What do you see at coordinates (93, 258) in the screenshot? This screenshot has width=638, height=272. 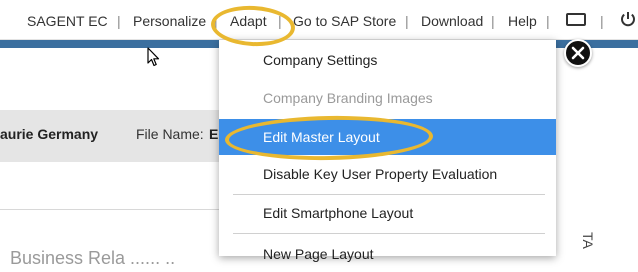 I see `section-heading: Business Rela ...... ..` at bounding box center [93, 258].